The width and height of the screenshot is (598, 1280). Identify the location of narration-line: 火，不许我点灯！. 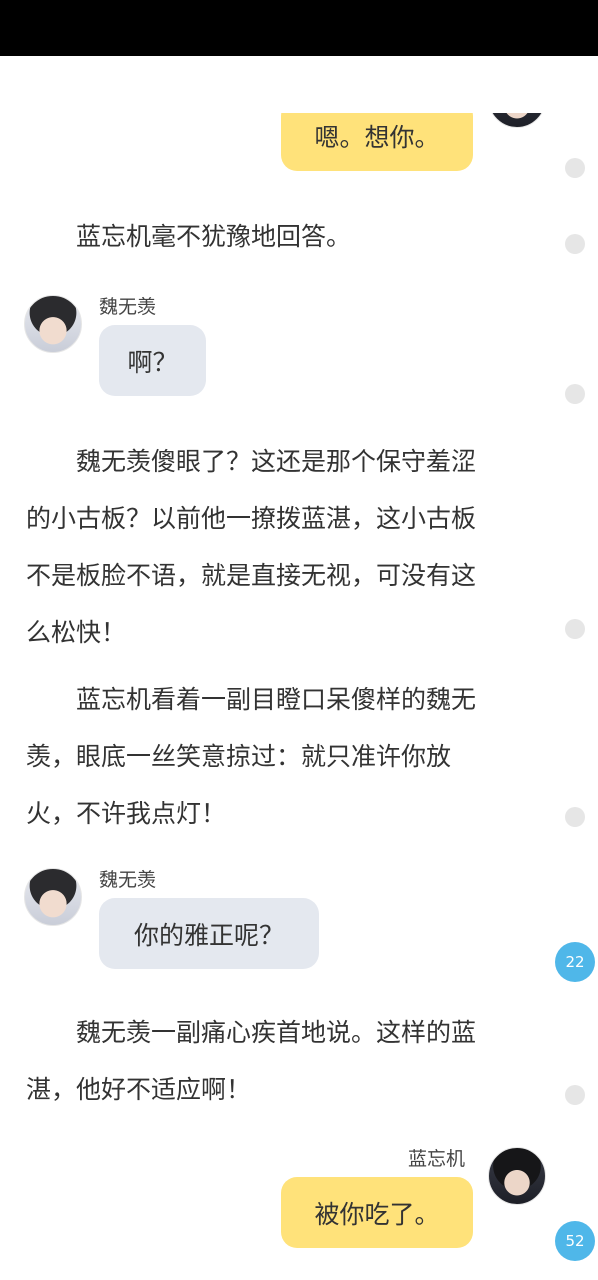
(126, 813).